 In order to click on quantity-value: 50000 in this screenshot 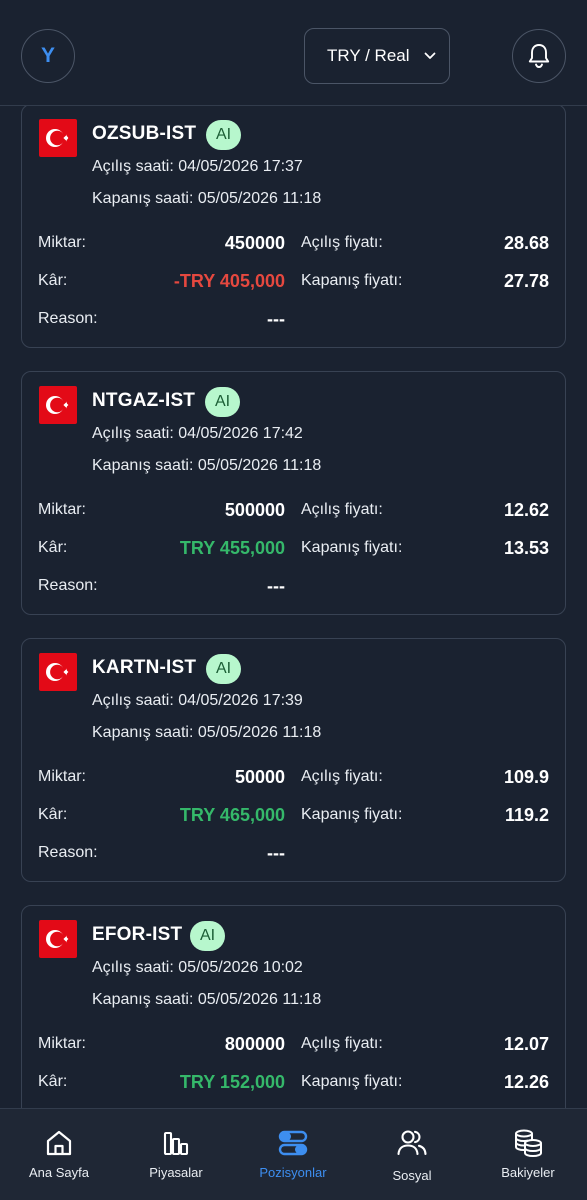, I will do `click(259, 777)`.